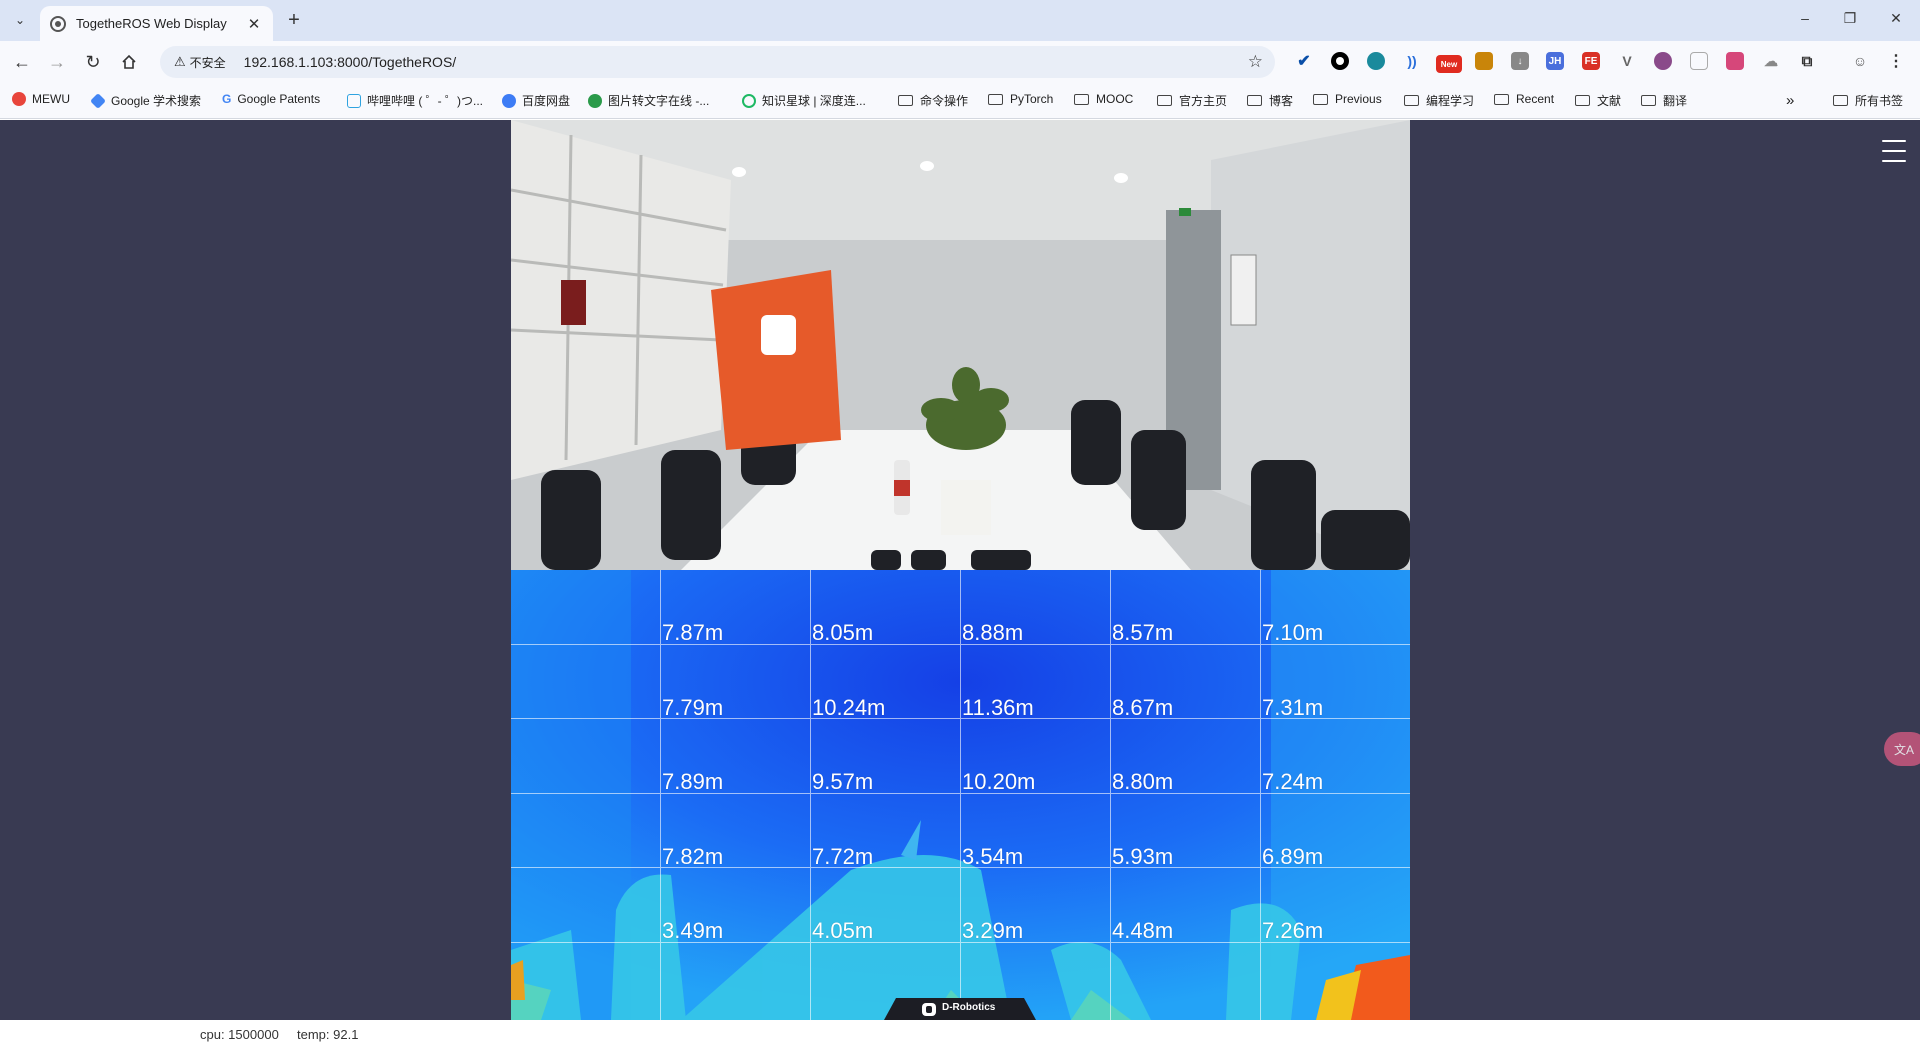 The height and width of the screenshot is (1048, 1920). What do you see at coordinates (843, 930) in the screenshot?
I see `depth-value-label: 4.05m` at bounding box center [843, 930].